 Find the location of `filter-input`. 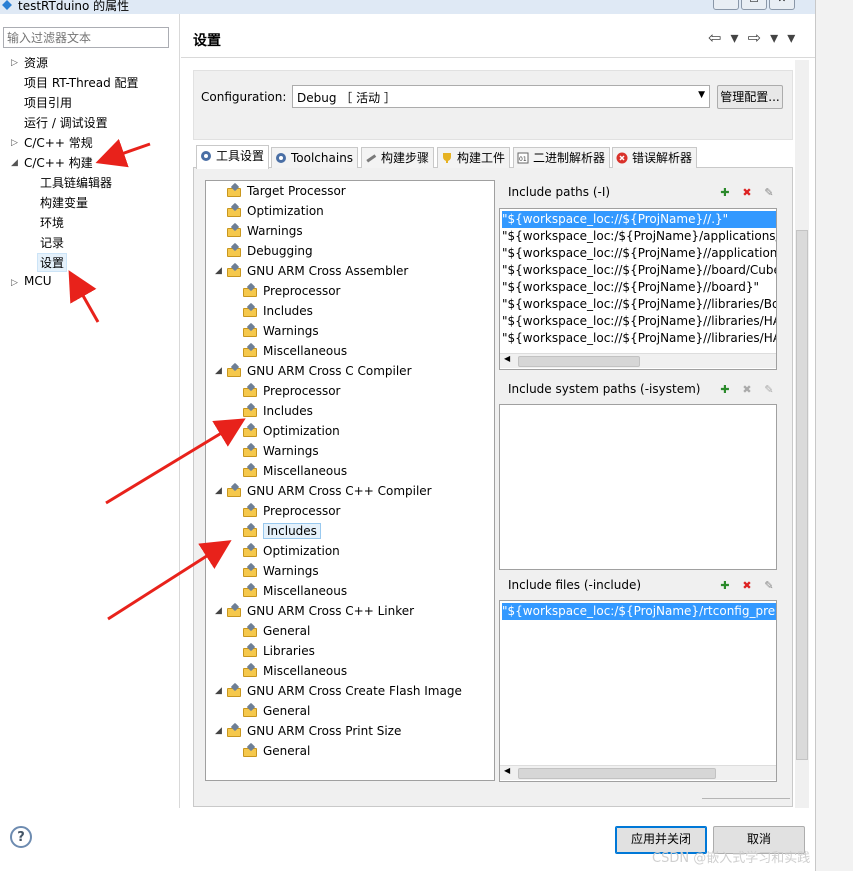

filter-input is located at coordinates (86, 37).